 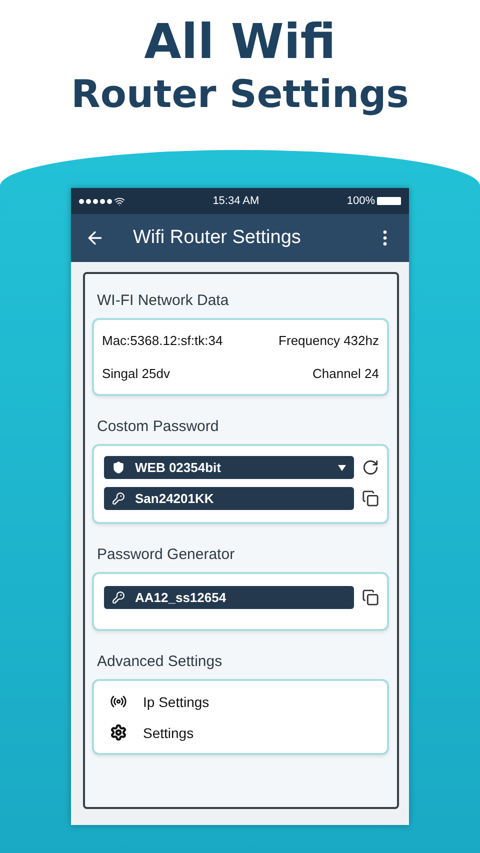 I want to click on settings-item: Ip Settings, so click(x=241, y=701).